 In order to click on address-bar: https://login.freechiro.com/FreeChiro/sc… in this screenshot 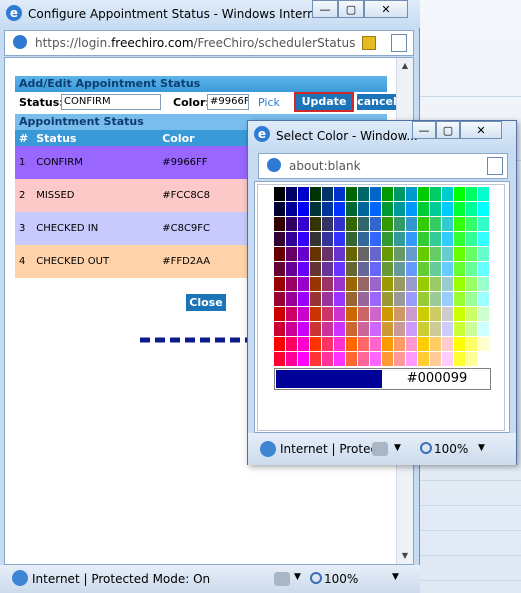, I will do `click(209, 43)`.